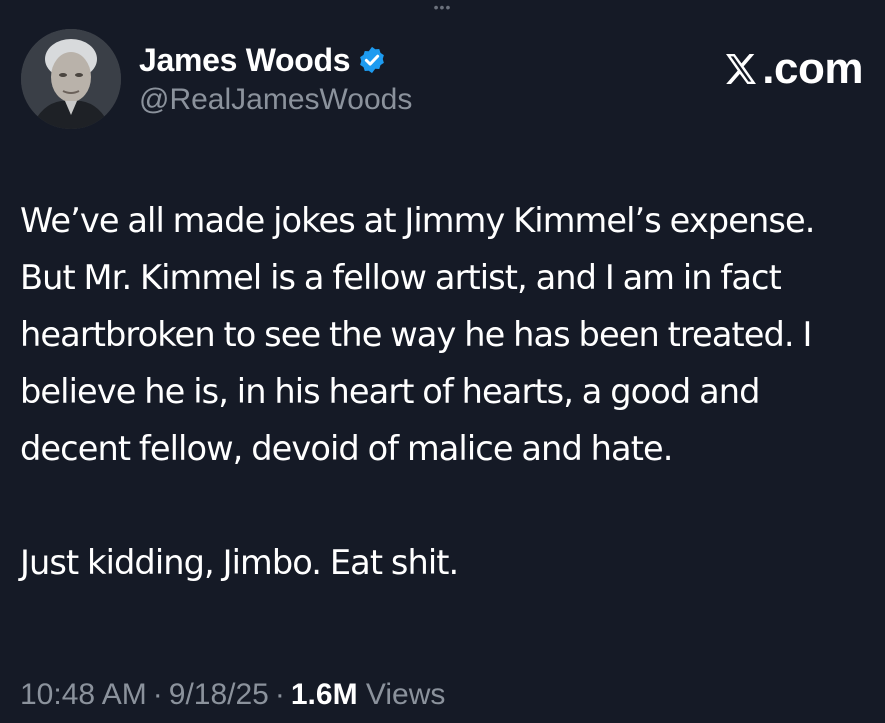  Describe the element at coordinates (245, 60) in the screenshot. I see `display-name: James Woods` at that location.